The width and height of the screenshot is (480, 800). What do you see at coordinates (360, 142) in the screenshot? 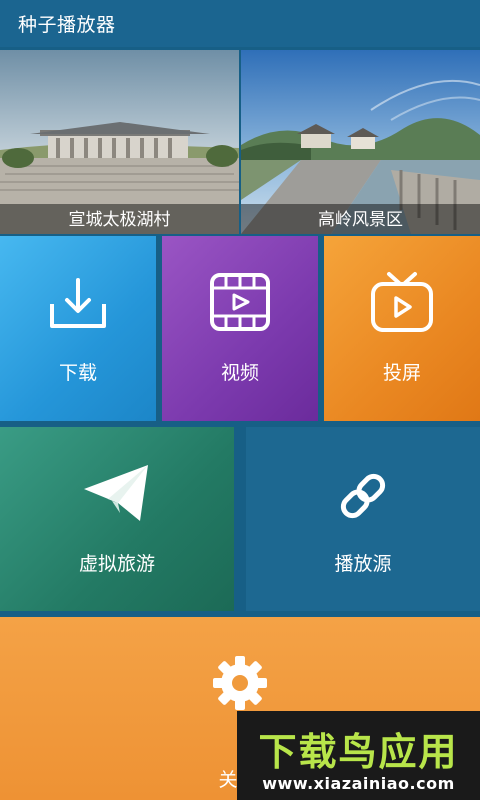
I see `banner-gaoling-scenic: 高岭风景区` at bounding box center [360, 142].